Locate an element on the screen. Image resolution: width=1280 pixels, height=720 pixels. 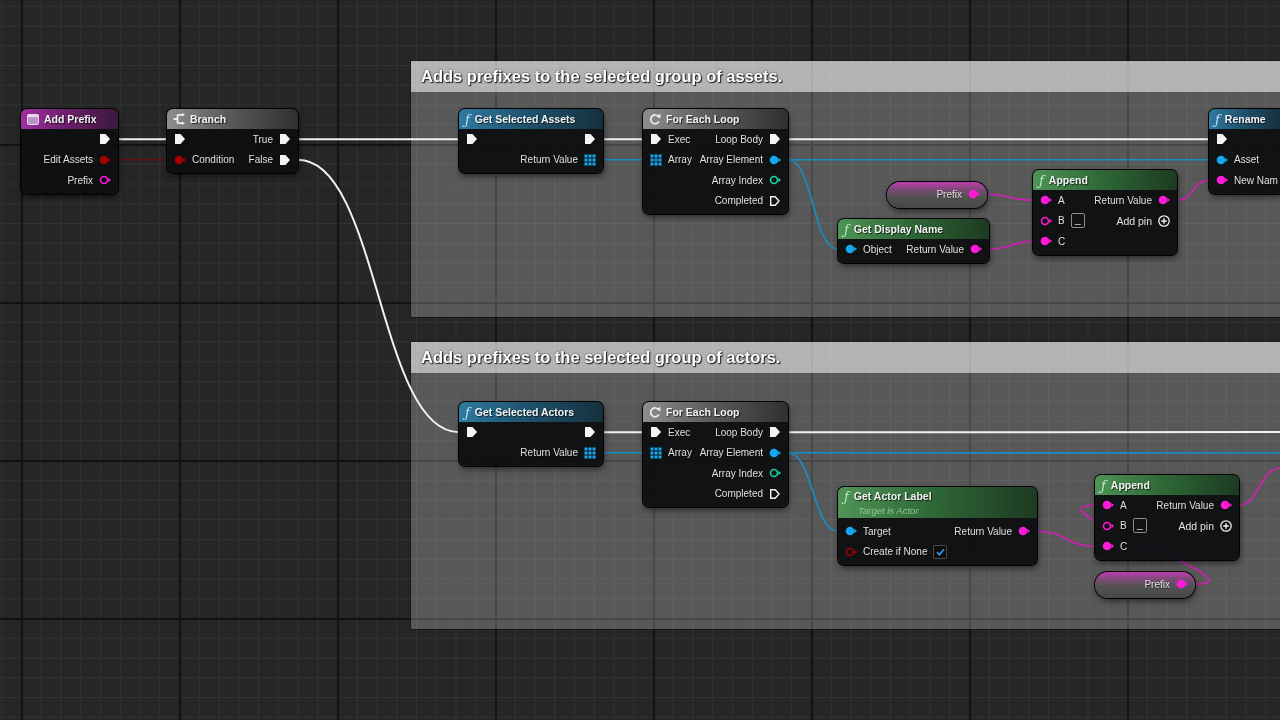
graph-node: ƒ Rename Asset New Nam is located at coordinates (1244, 151).